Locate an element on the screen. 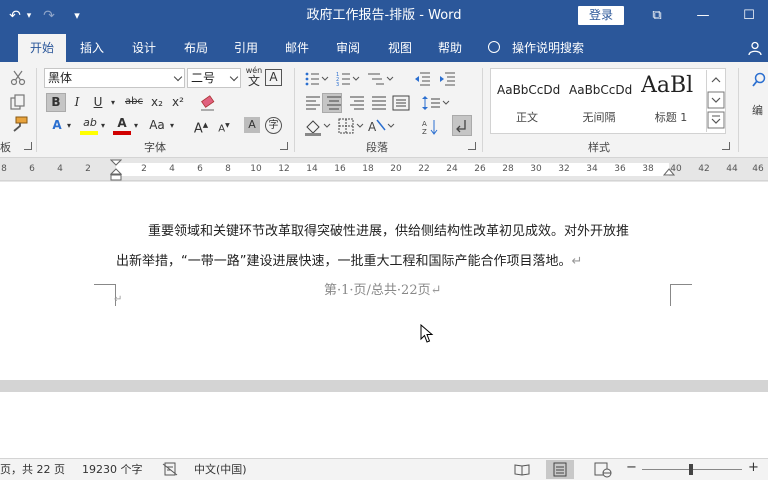  phonetic-guide-button: wén 文 is located at coordinates (254, 77).